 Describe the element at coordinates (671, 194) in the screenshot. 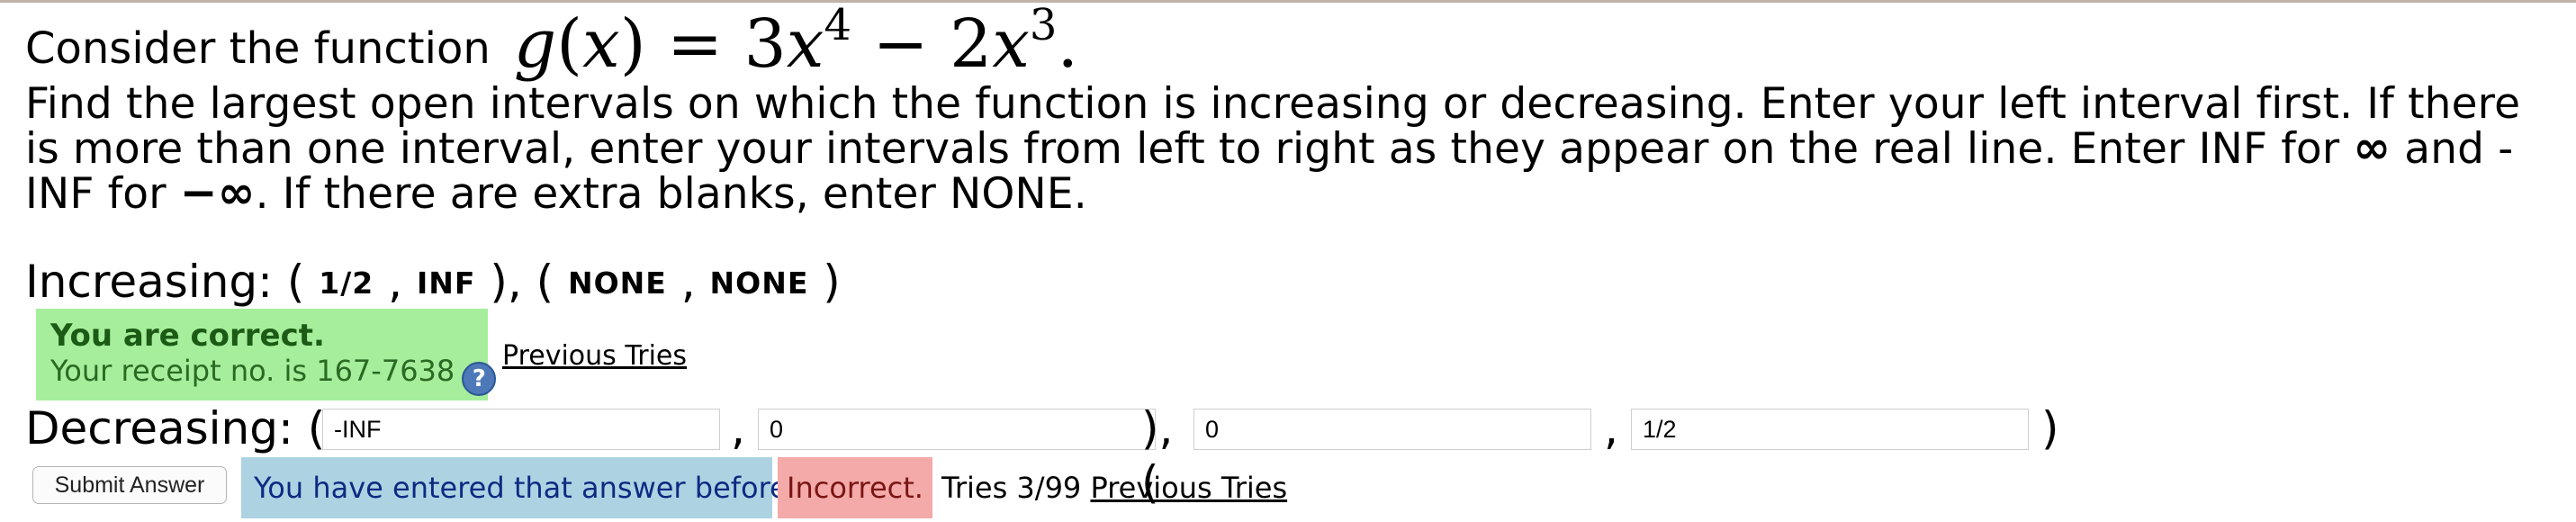

I see `instructions-end-text: . If there are extra blanks, enter NONE.` at that location.